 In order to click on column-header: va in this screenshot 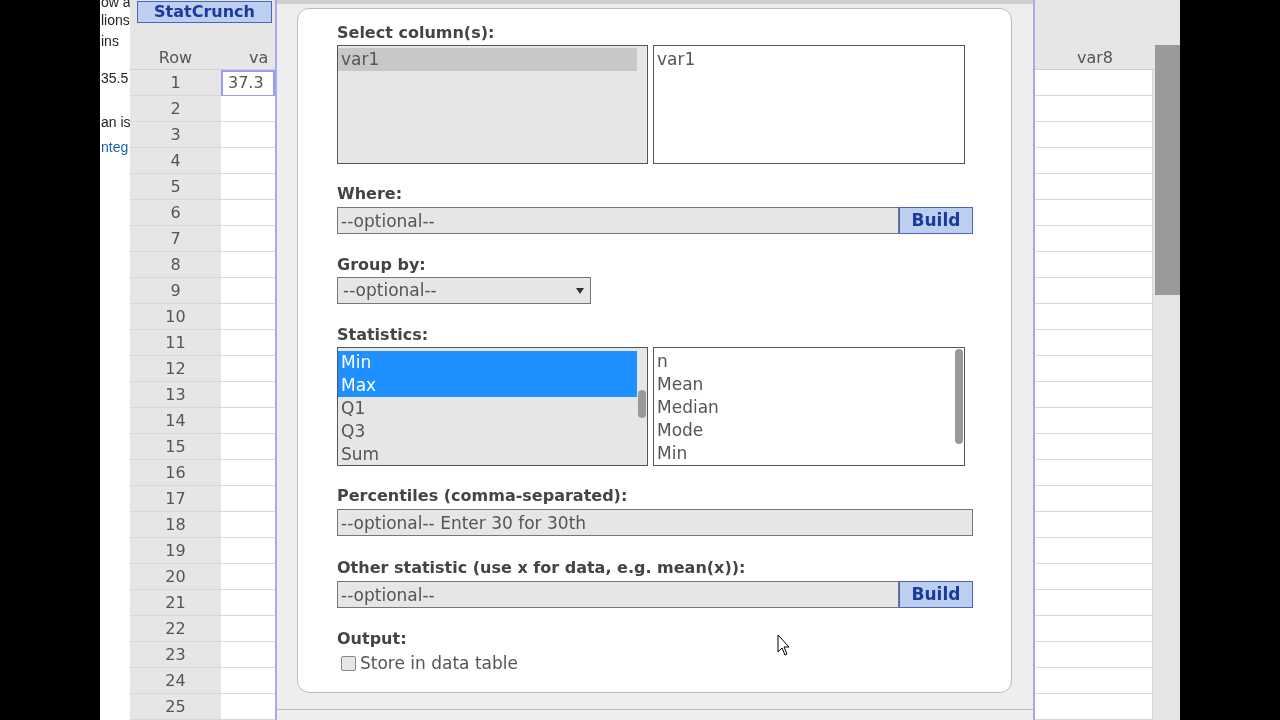, I will do `click(259, 58)`.